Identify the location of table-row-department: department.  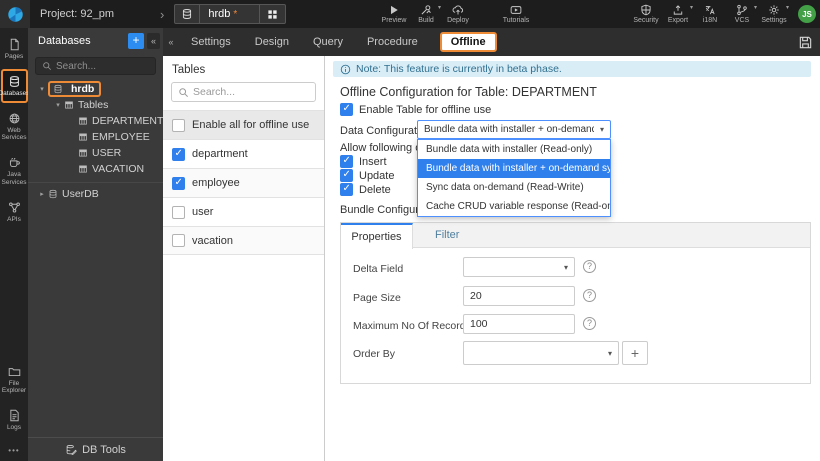
(243, 153).